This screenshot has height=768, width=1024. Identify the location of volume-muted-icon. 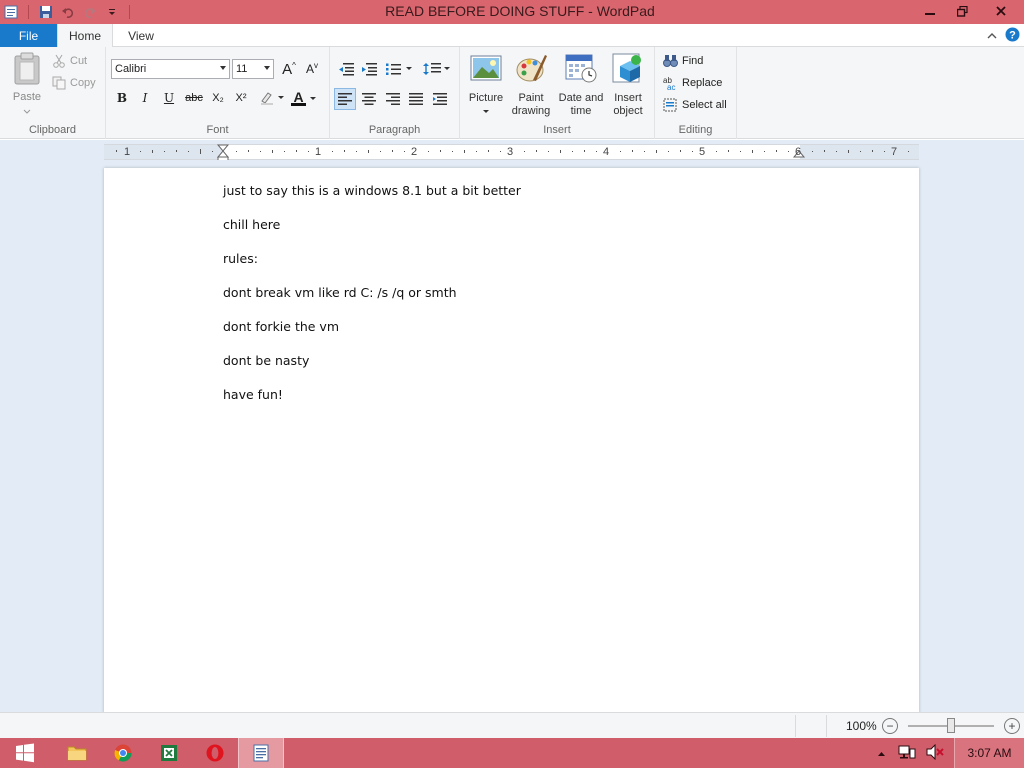
(935, 753).